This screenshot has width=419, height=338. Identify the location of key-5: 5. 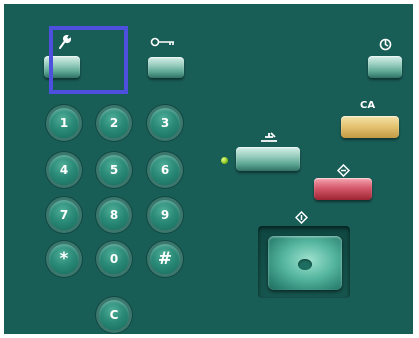
(114, 170).